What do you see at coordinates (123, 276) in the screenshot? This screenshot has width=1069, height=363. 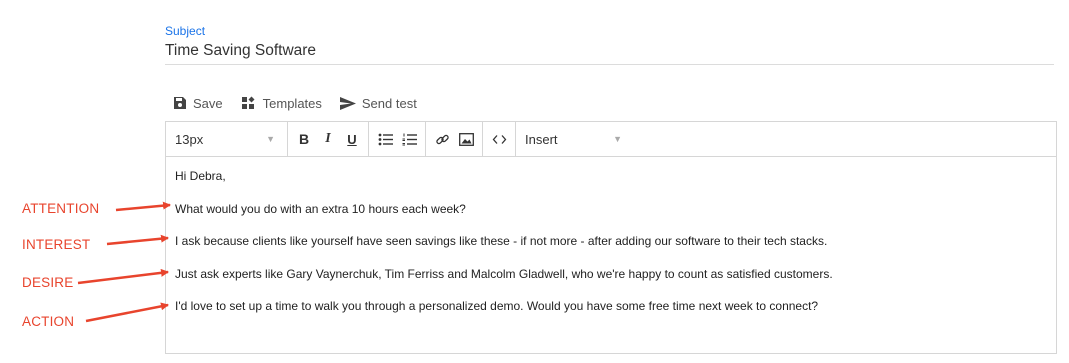 I see `arrow-desire` at bounding box center [123, 276].